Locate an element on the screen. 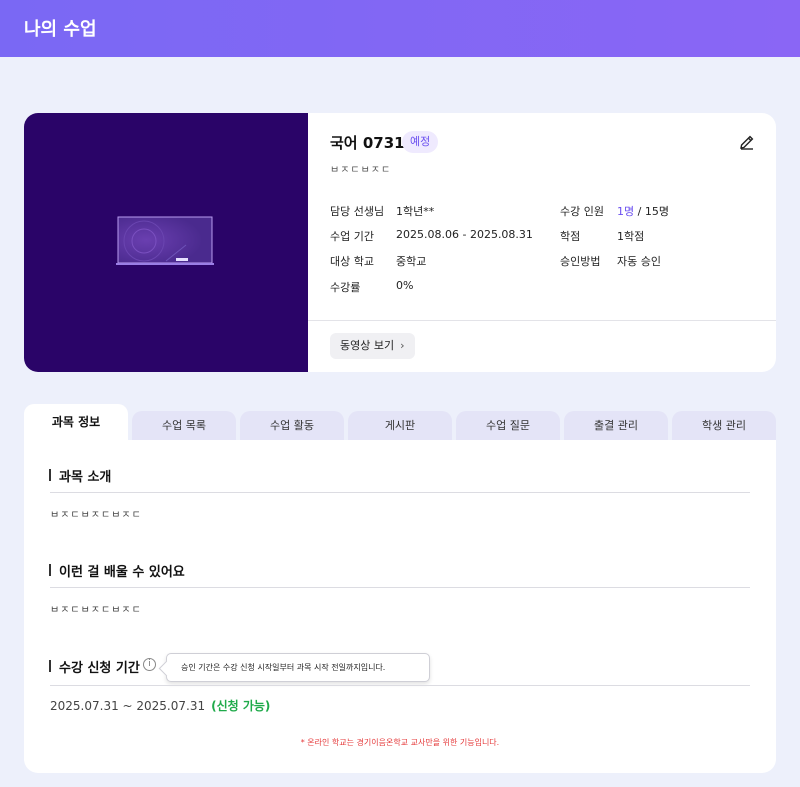 The image size is (800, 787). teacher-label: 담당 선생님 is located at coordinates (357, 211).